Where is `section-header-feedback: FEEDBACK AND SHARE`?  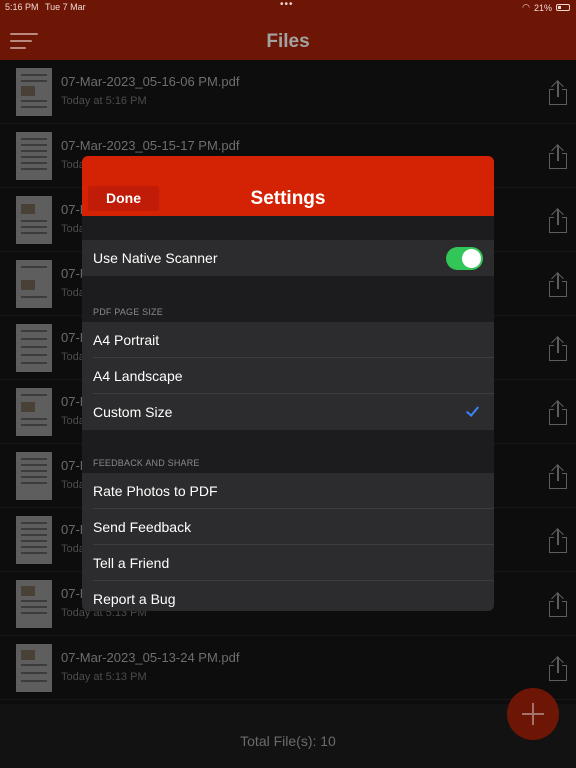 section-header-feedback: FEEDBACK AND SHARE is located at coordinates (146, 463).